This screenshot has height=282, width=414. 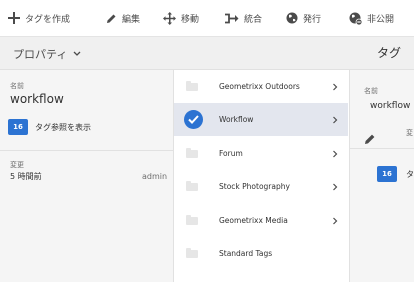 What do you see at coordinates (37, 99) in the screenshot?
I see `name-value: workflow` at bounding box center [37, 99].